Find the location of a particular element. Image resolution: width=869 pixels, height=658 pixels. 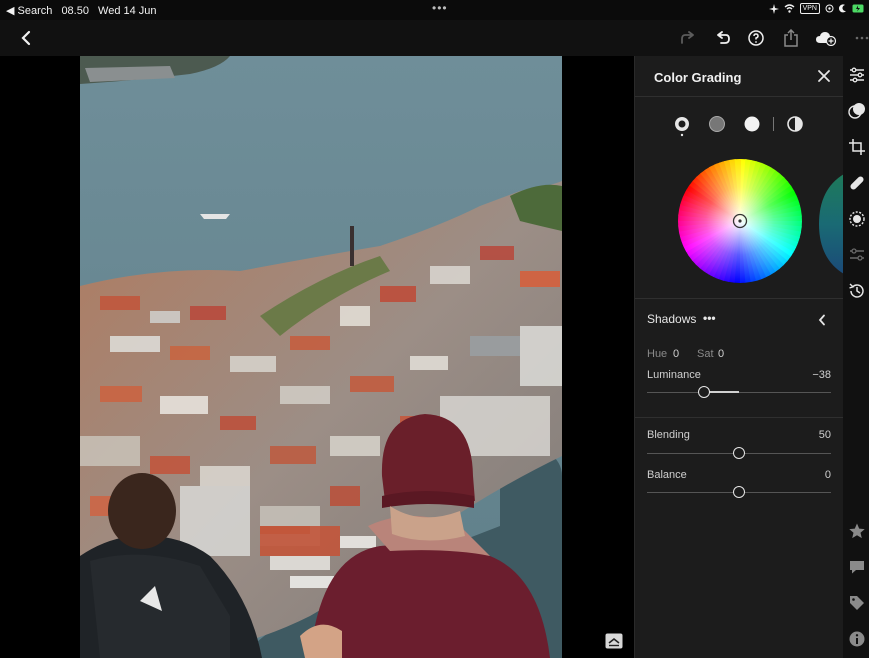

back-chevron-icon is located at coordinates (26, 38).